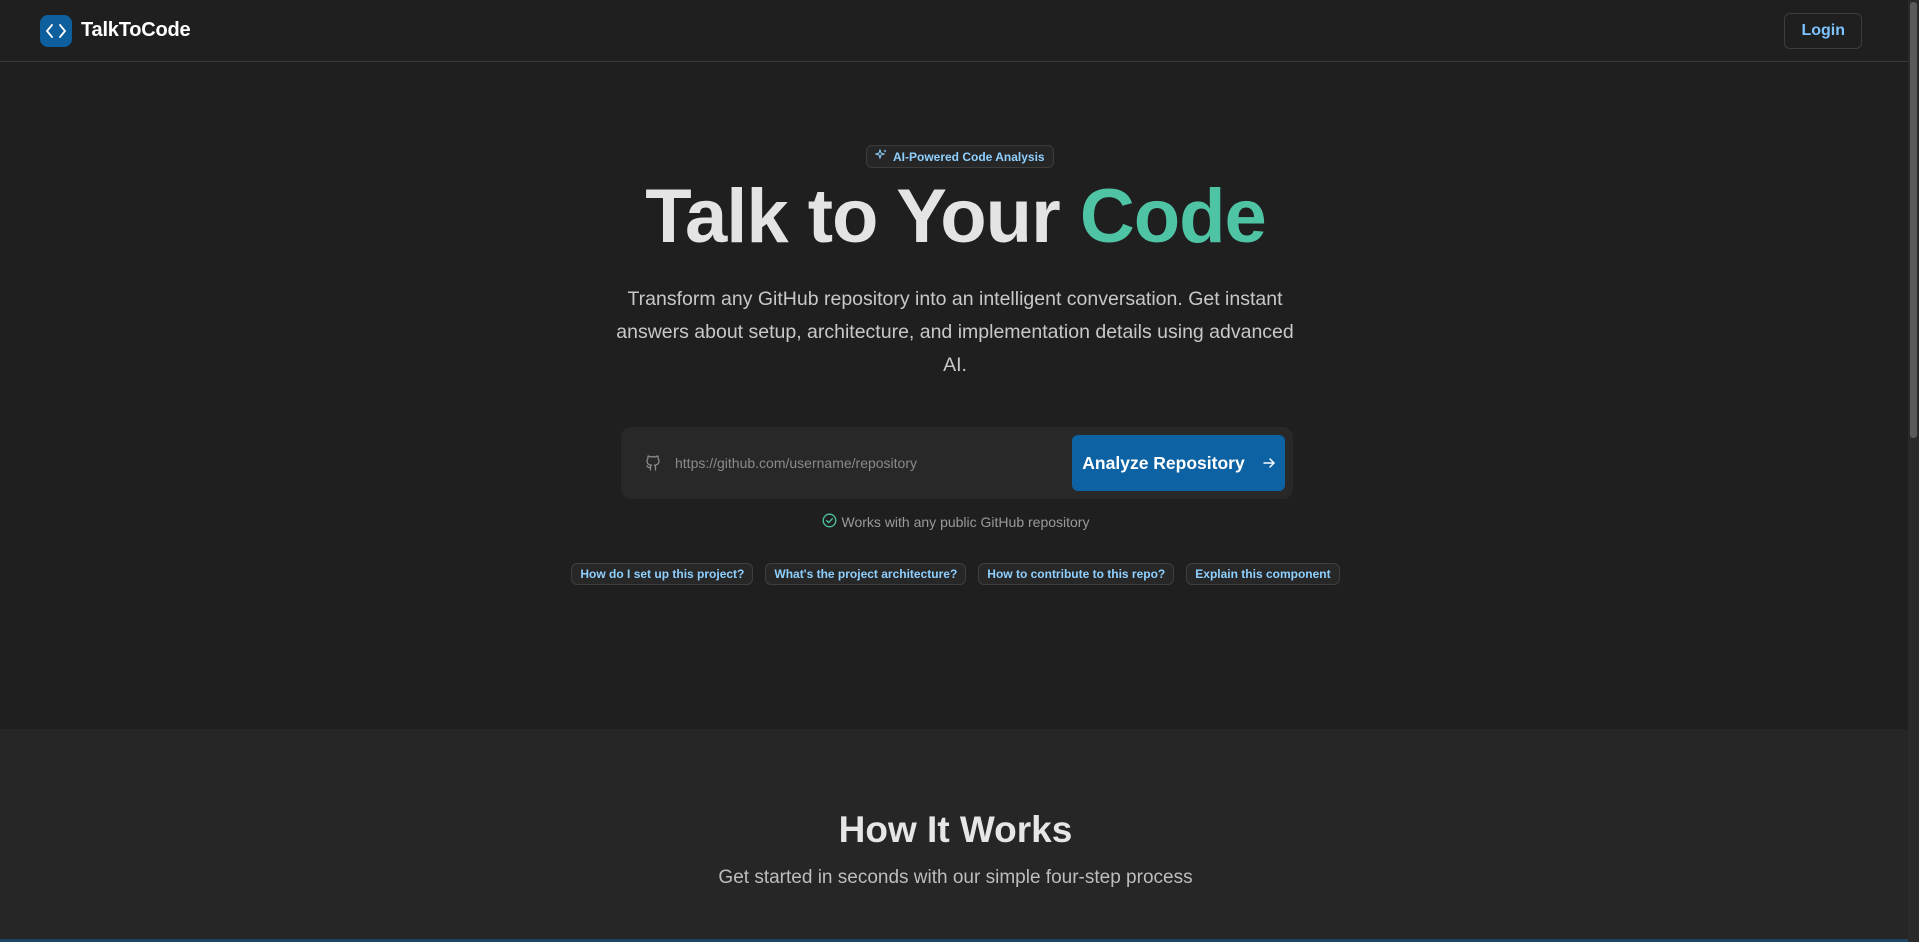  I want to click on login-button: Login, so click(1823, 30).